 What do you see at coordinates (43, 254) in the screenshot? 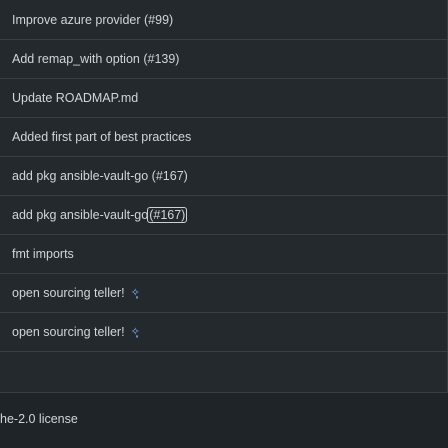
I see `commit-message: fmt imports` at bounding box center [43, 254].